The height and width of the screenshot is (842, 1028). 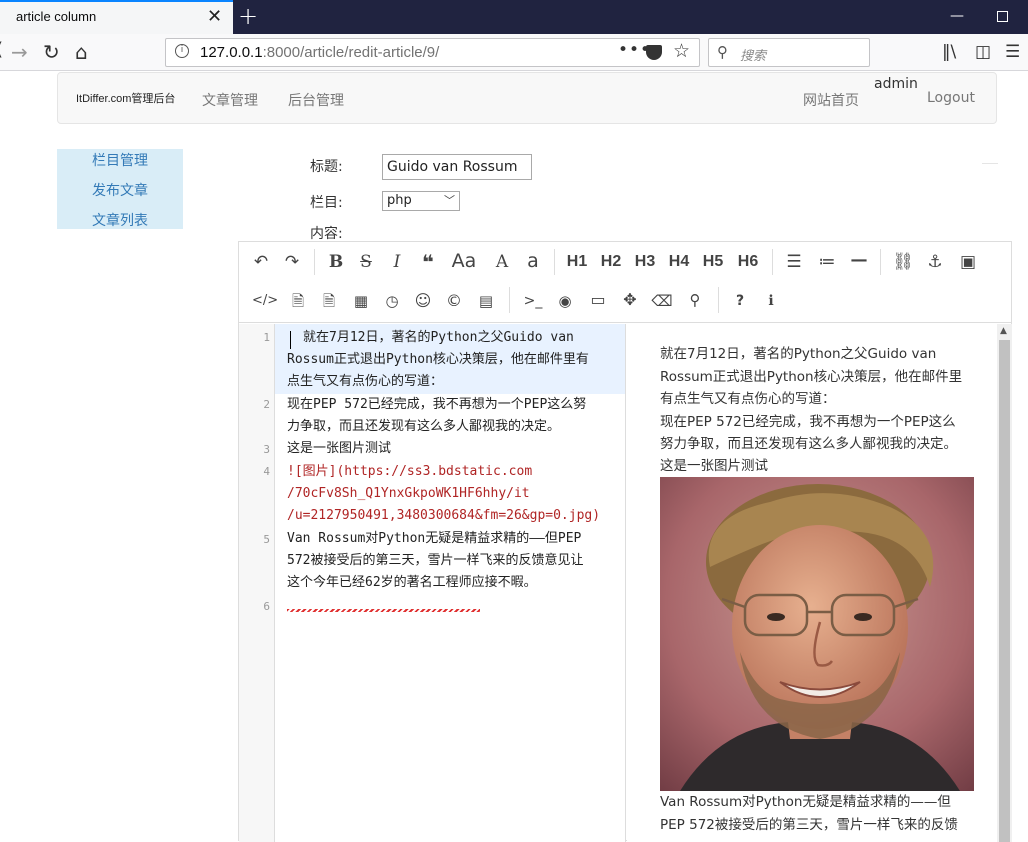 I want to click on brand-logo: ItDiffer.com管理后台, so click(x=125, y=98).